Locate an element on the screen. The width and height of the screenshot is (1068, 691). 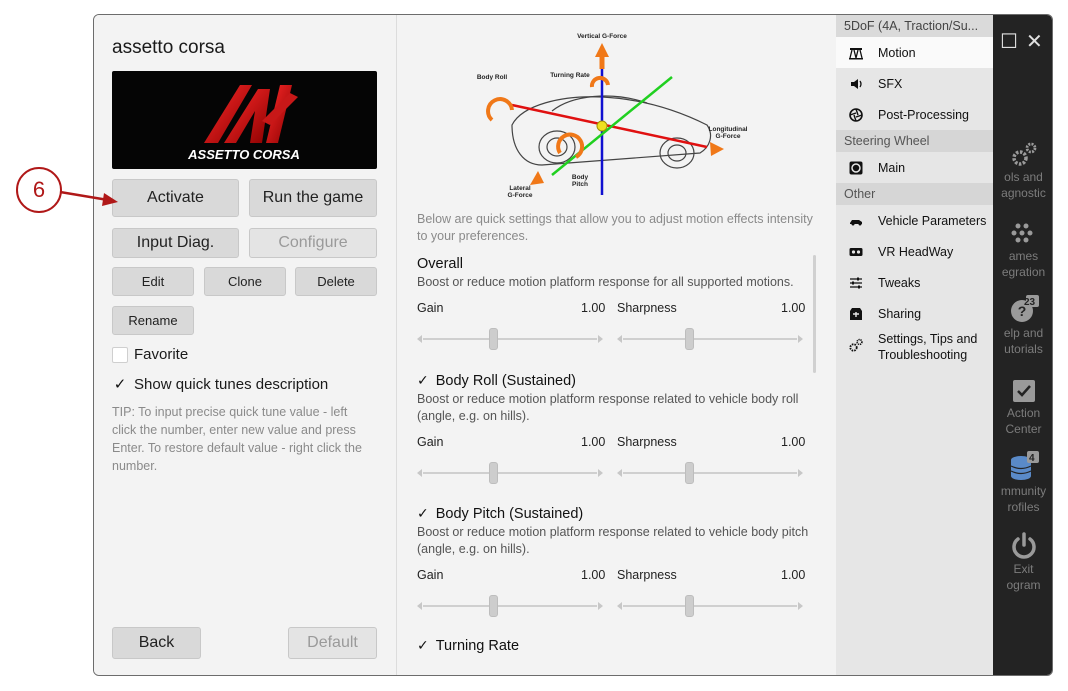
lateral-label: Lateral is located at coordinates (520, 188).